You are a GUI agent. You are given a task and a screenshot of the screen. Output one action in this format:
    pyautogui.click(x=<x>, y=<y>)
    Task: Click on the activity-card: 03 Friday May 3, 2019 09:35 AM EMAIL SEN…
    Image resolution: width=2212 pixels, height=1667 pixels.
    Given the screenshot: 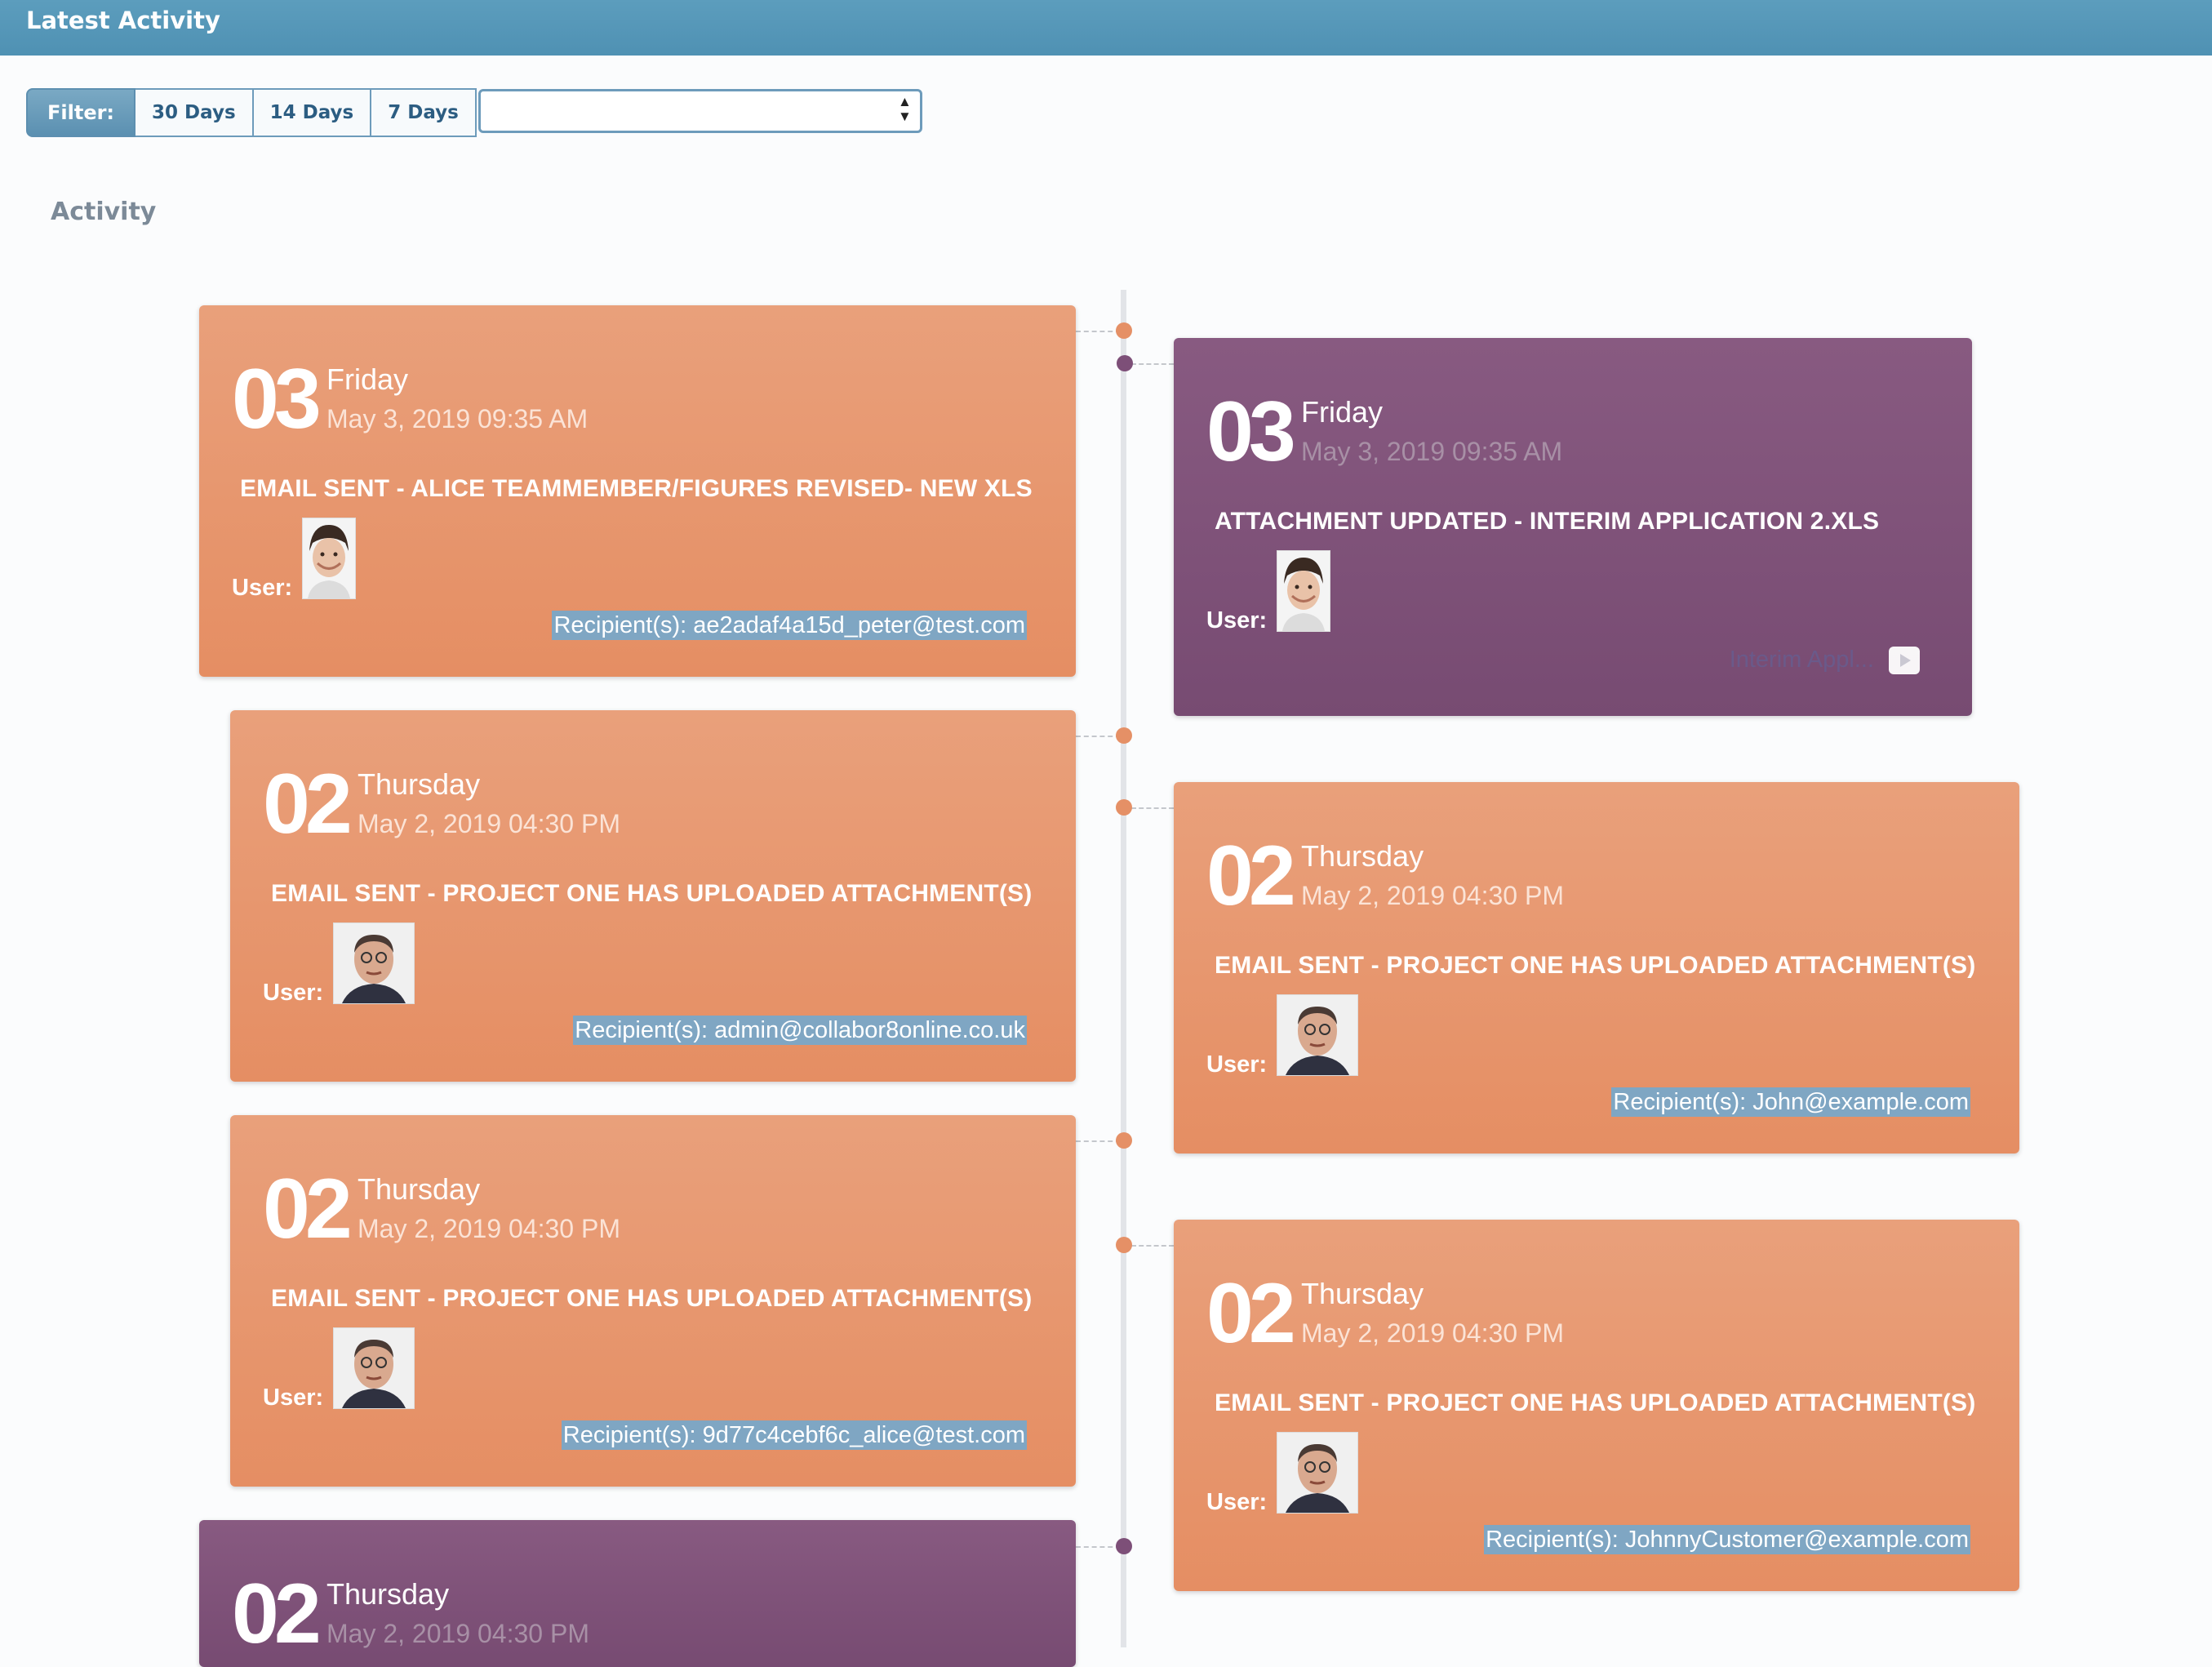 What is the action you would take?
    pyautogui.click(x=637, y=491)
    